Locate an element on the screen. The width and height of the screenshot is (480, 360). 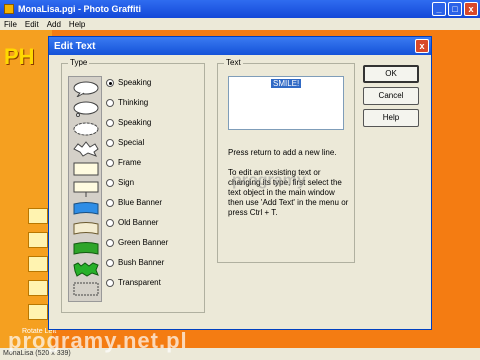
radio-sign is located at coordinates (110, 182).